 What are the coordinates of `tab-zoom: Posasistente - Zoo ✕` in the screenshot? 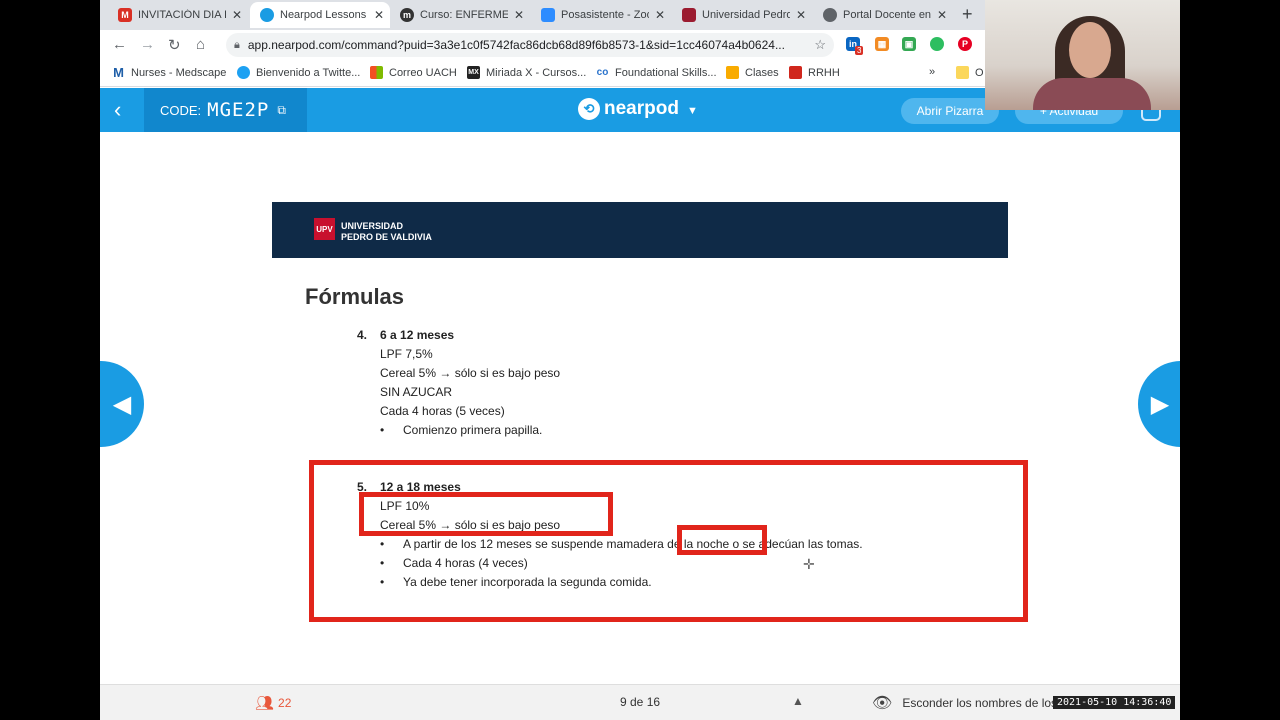 It's located at (601, 15).